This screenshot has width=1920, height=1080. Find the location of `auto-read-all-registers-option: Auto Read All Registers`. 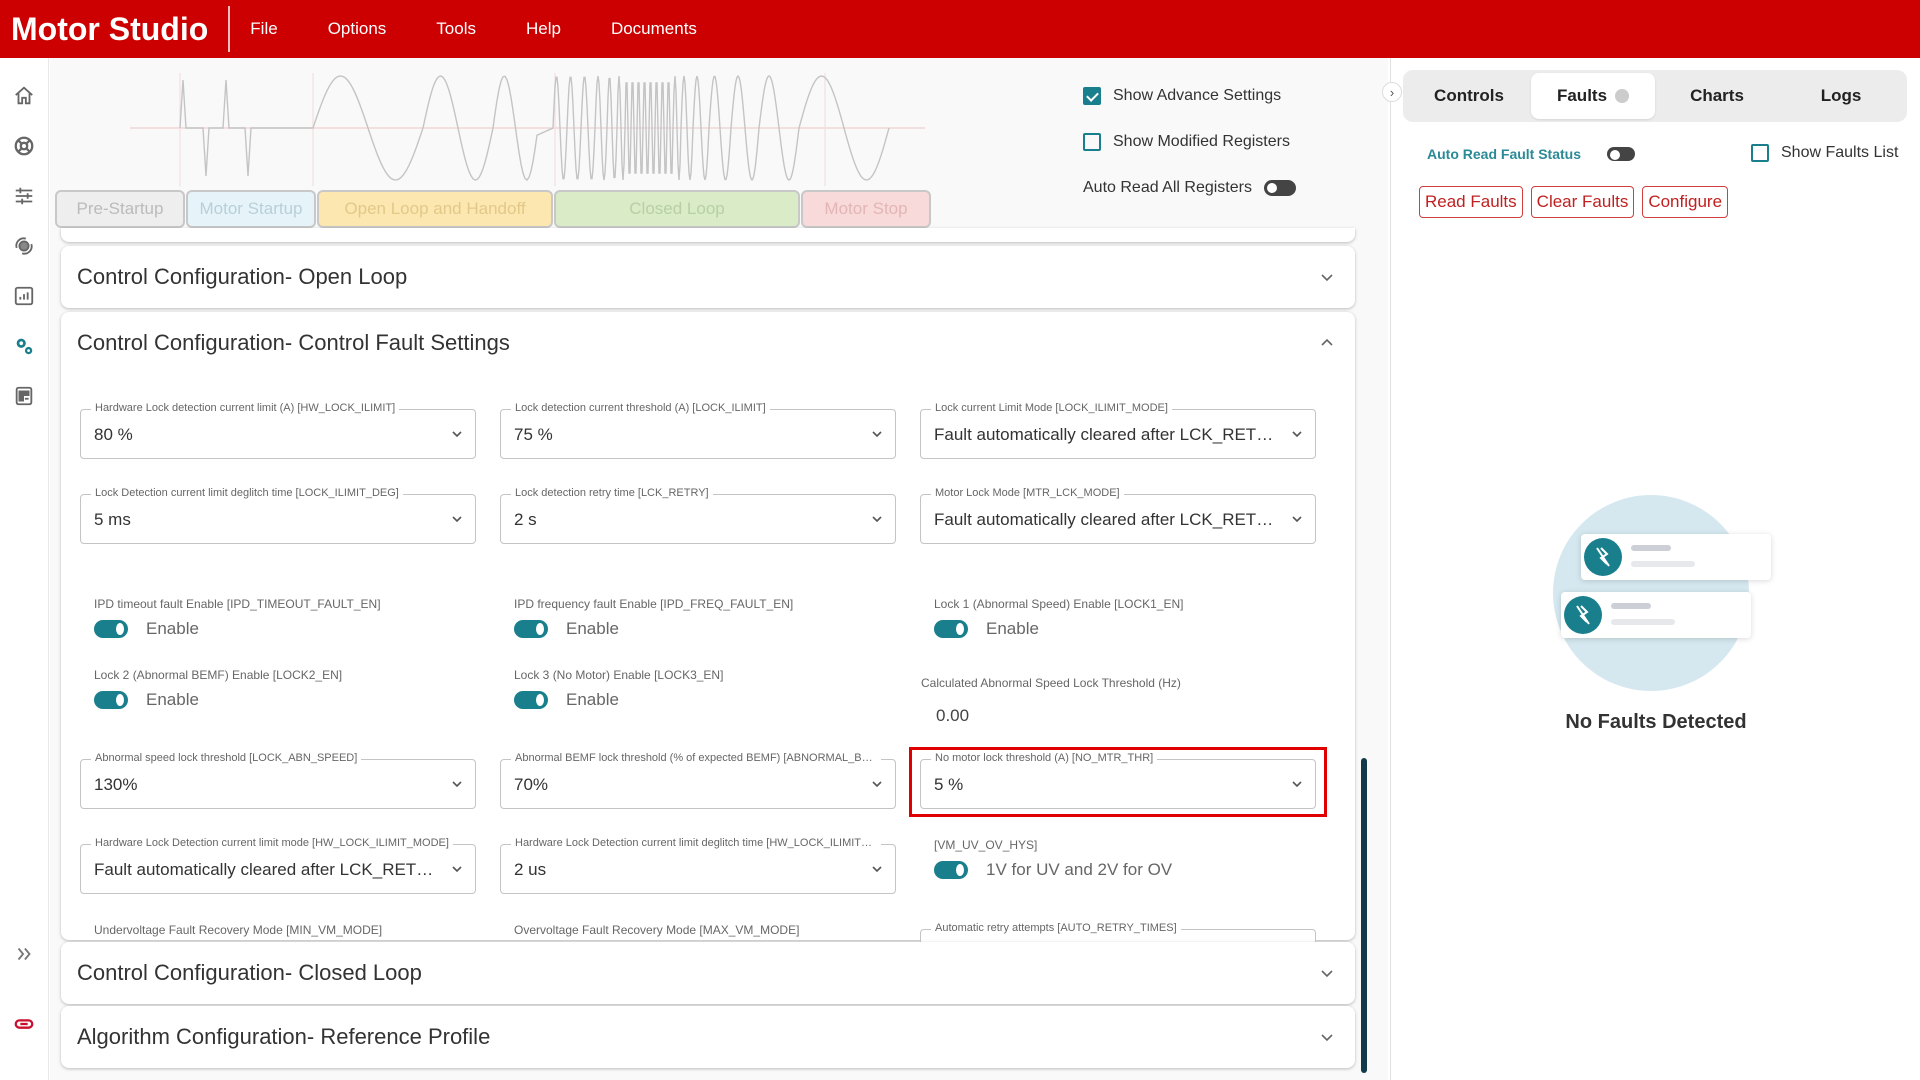

auto-read-all-registers-option: Auto Read All Registers is located at coordinates (1189, 188).